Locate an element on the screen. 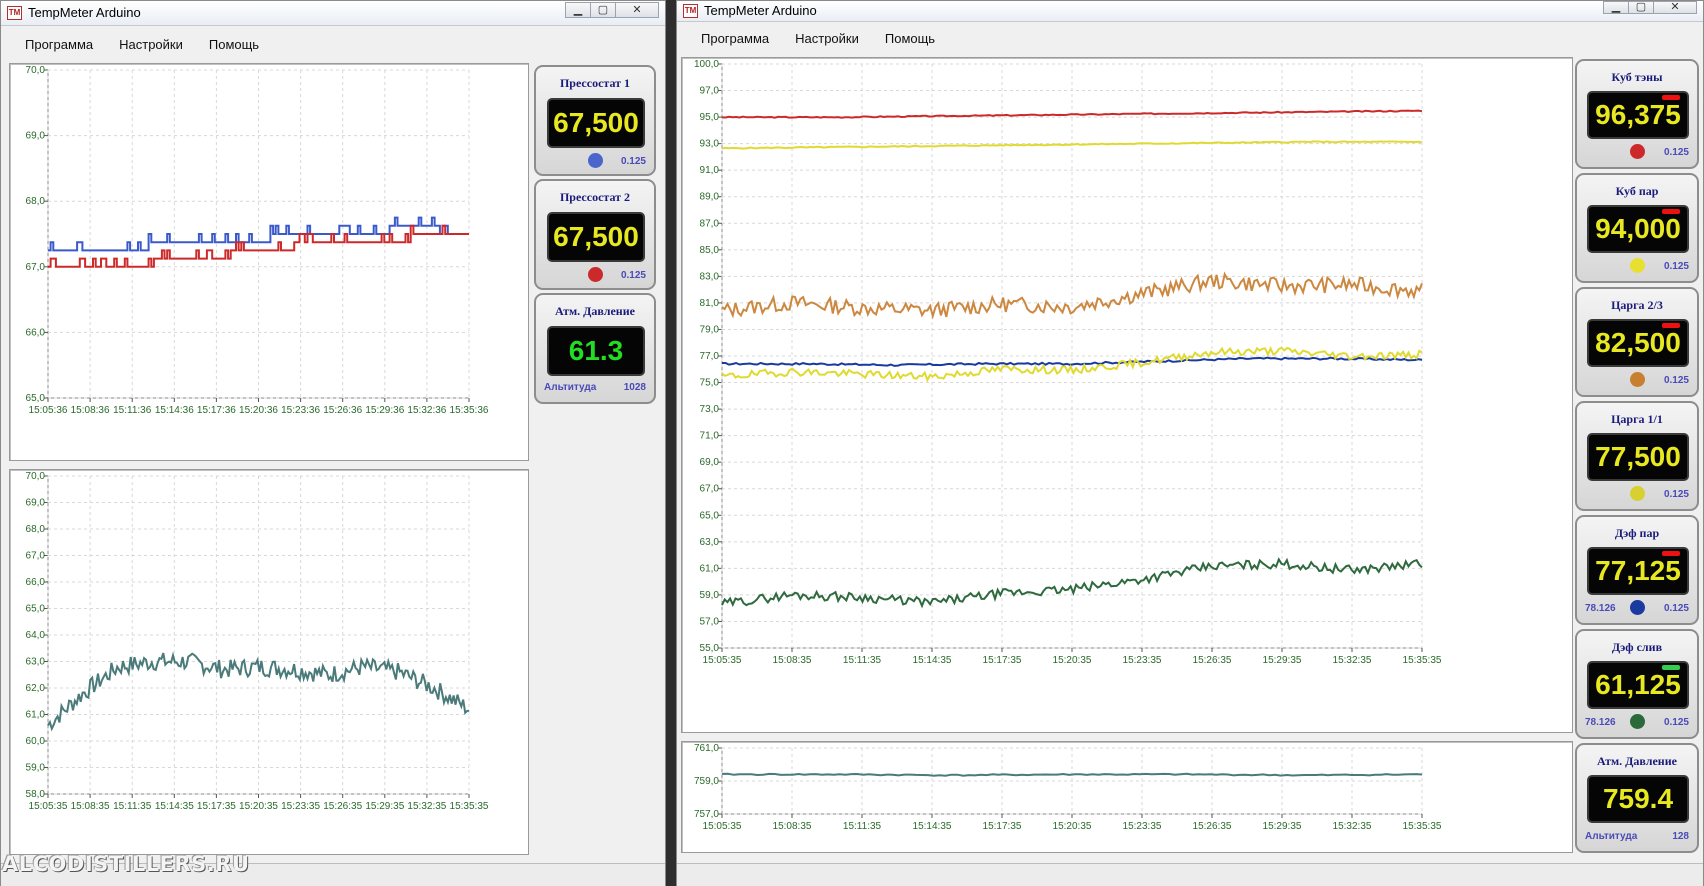 The height and width of the screenshot is (886, 1704). gauge-value: 77,500 is located at coordinates (1638, 457).